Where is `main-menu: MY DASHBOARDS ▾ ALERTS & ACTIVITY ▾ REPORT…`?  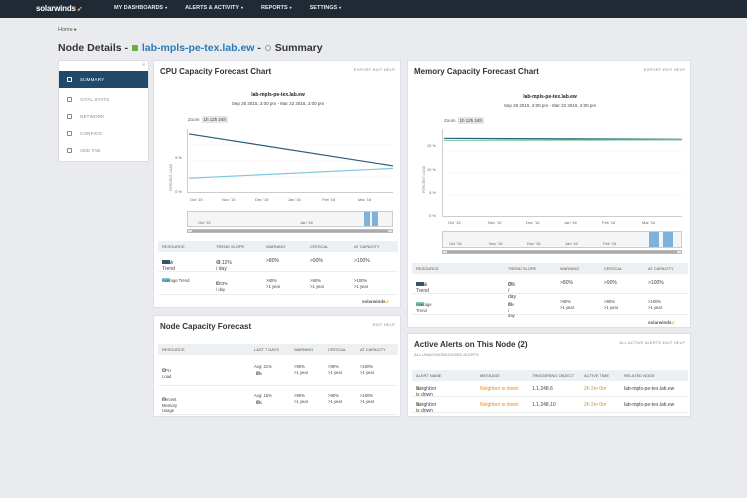
main-menu: MY DASHBOARDS ▾ ALERTS & ACTIVITY ▾ REPORT… is located at coordinates (227, 8).